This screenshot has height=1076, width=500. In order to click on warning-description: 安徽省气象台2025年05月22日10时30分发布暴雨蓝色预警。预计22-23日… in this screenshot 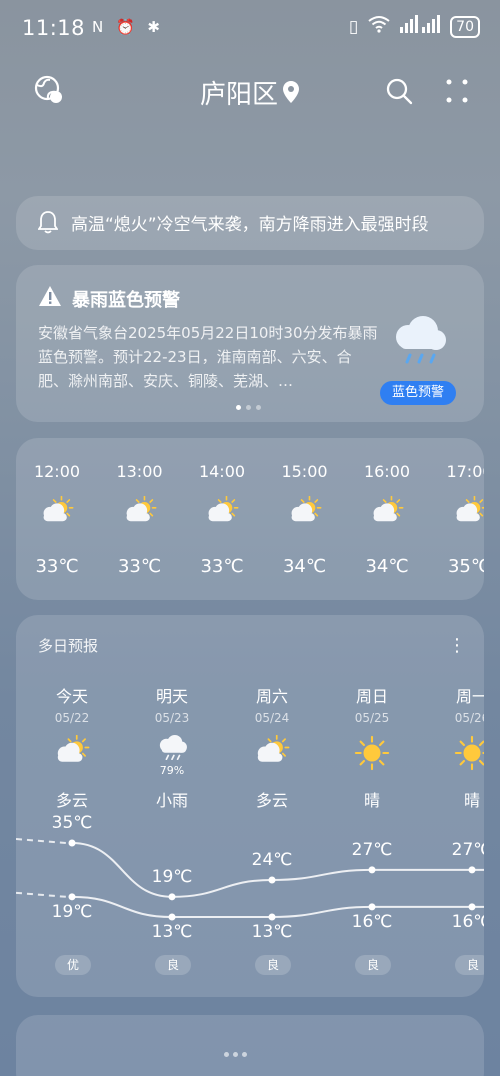, I will do `click(208, 357)`.